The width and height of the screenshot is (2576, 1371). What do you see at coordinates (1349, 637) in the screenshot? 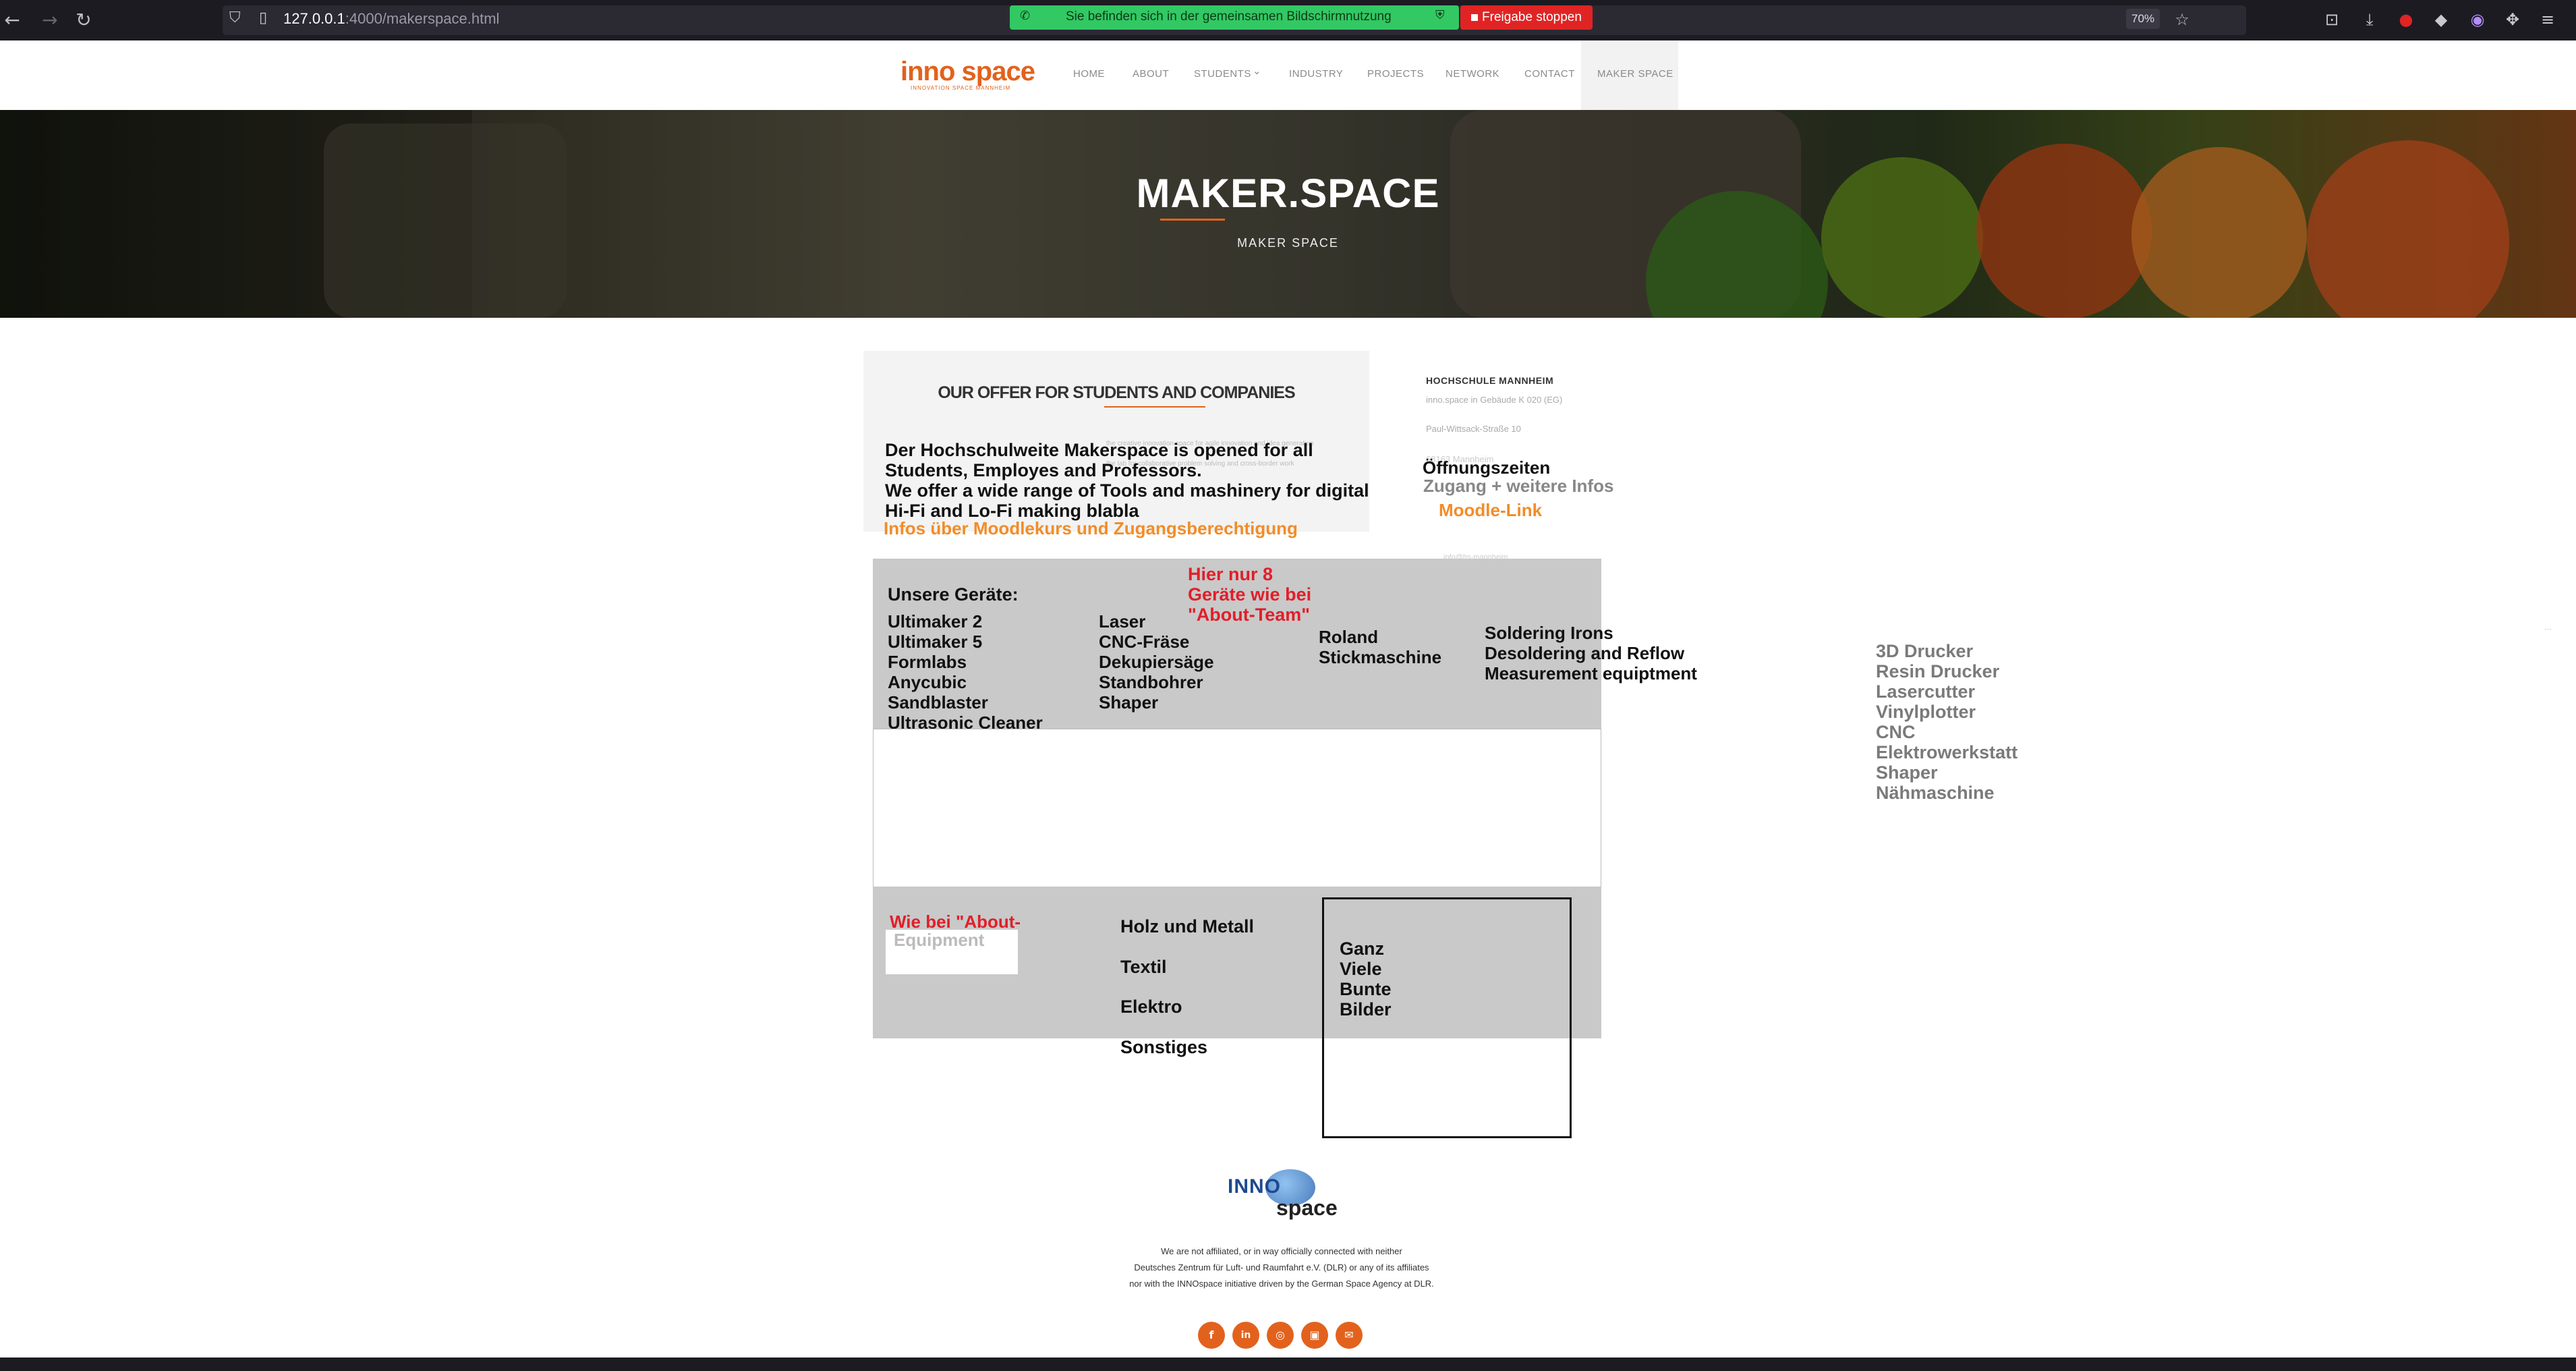
I see `device-item: Roland` at bounding box center [1349, 637].